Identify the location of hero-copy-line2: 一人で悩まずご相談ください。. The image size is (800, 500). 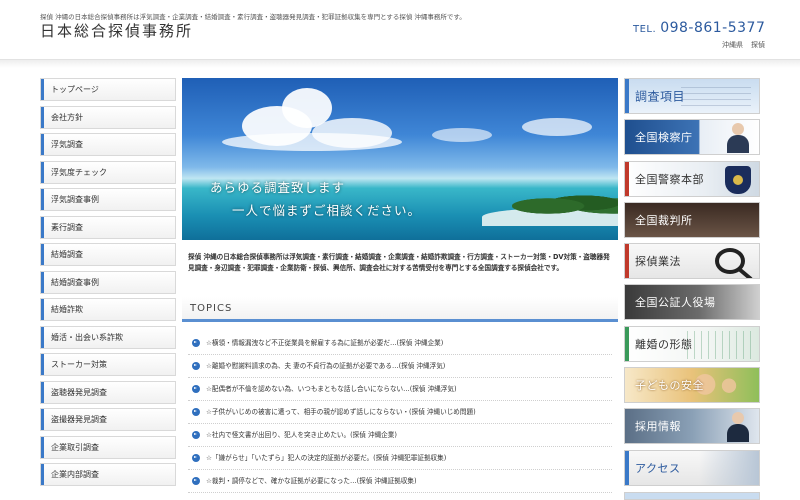
(327, 210).